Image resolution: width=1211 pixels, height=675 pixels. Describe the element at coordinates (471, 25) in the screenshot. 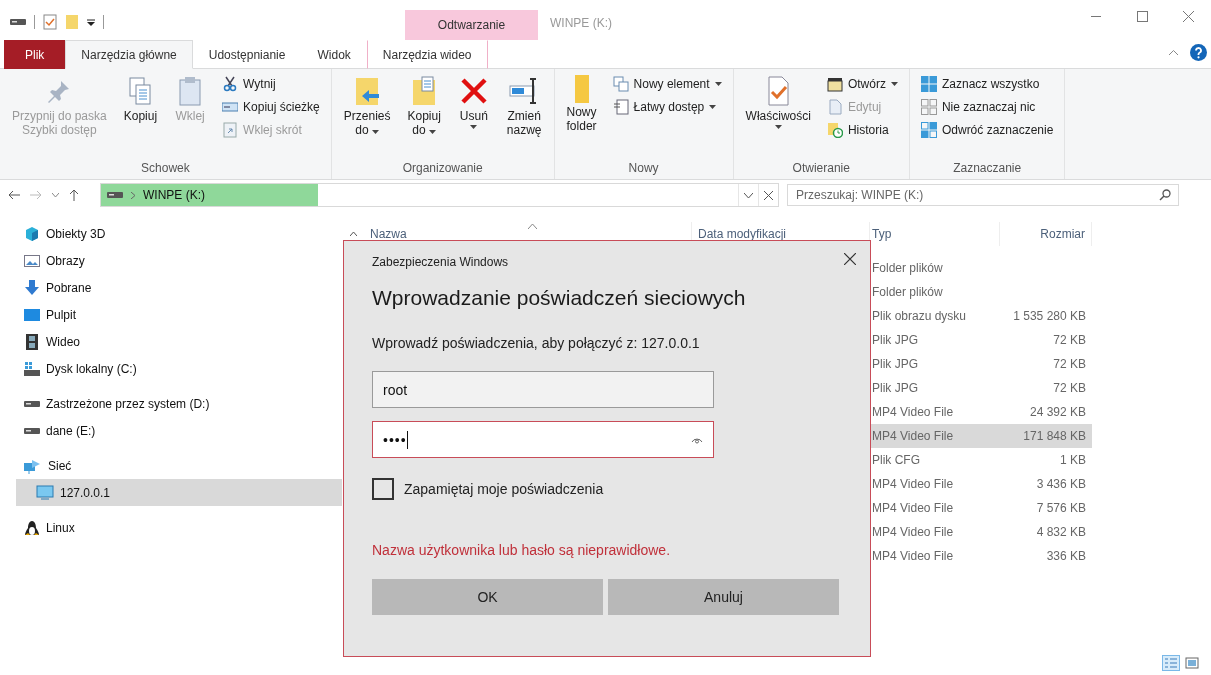

I see `contextual-tab-header: Odtwarzanie` at that location.